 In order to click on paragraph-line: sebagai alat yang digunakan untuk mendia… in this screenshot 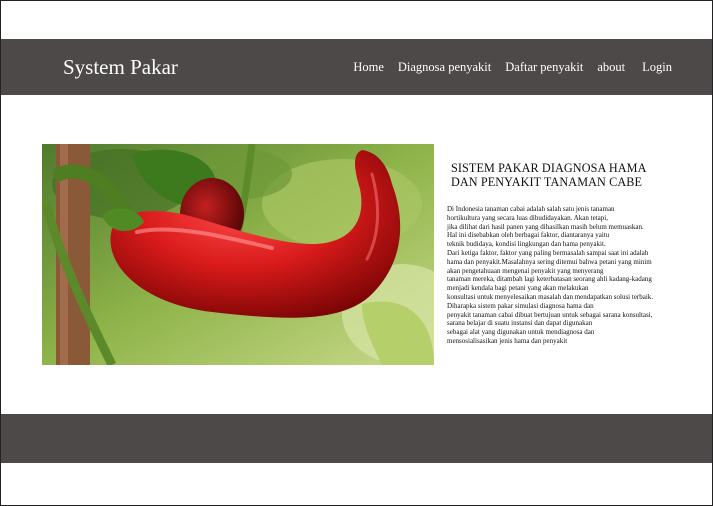, I will do `click(521, 332)`.